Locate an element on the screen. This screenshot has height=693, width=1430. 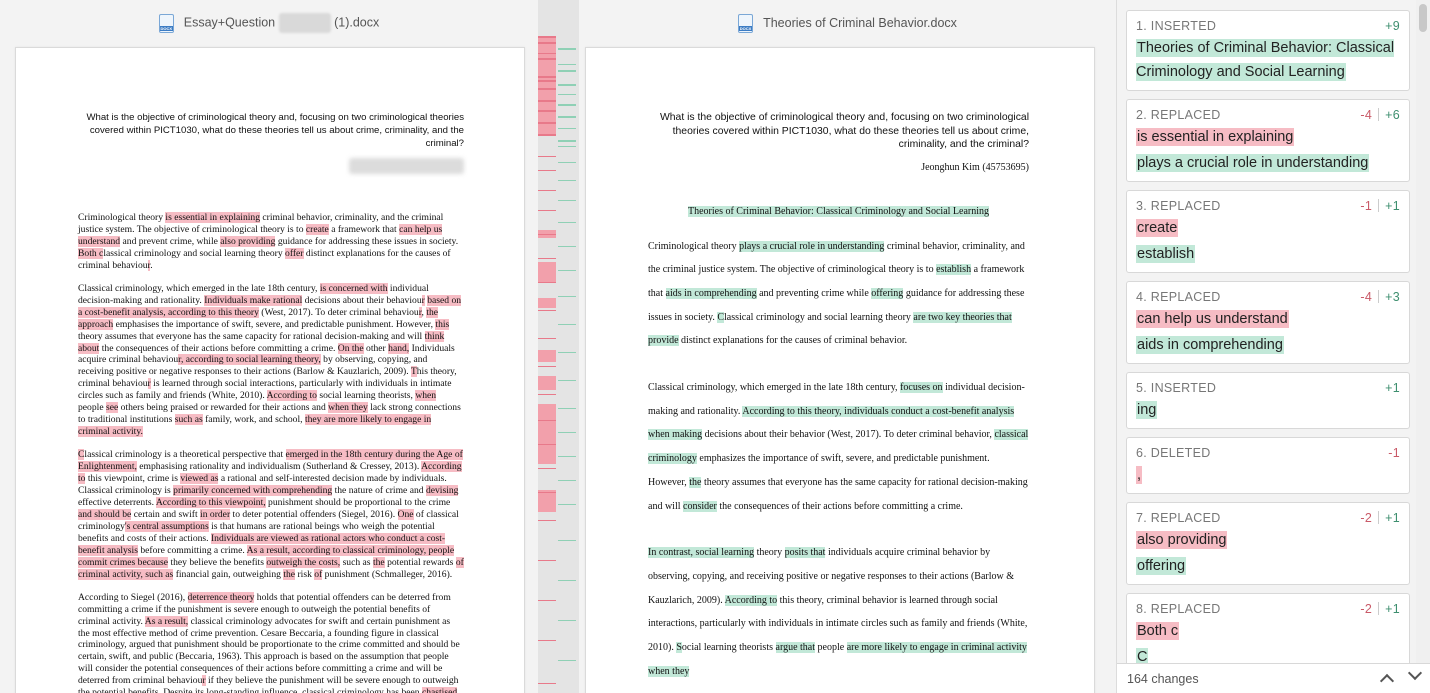
inserted-text: argue that is located at coordinates (795, 648).